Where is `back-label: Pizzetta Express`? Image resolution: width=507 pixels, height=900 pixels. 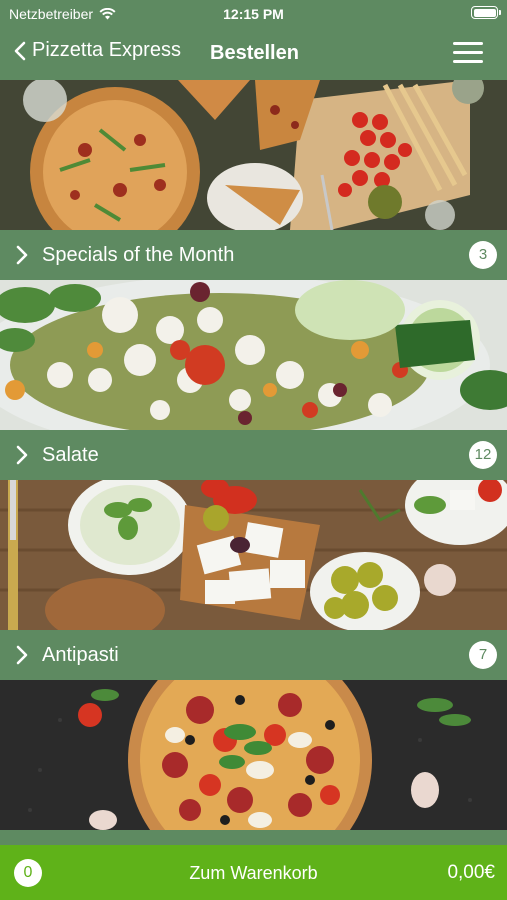
back-label: Pizzetta Express is located at coordinates (106, 50).